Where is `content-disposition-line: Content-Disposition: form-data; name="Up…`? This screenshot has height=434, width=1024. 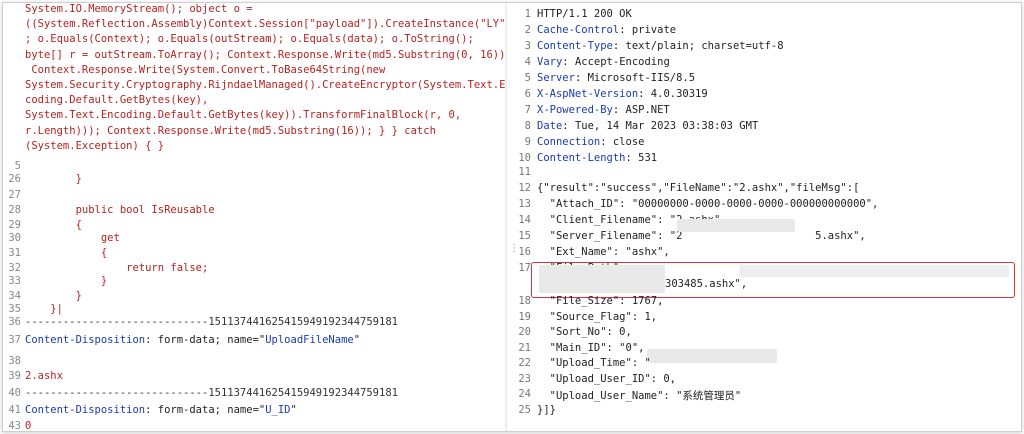
content-disposition-line: Content-Disposition: form-data; name="Up… is located at coordinates (192, 340).